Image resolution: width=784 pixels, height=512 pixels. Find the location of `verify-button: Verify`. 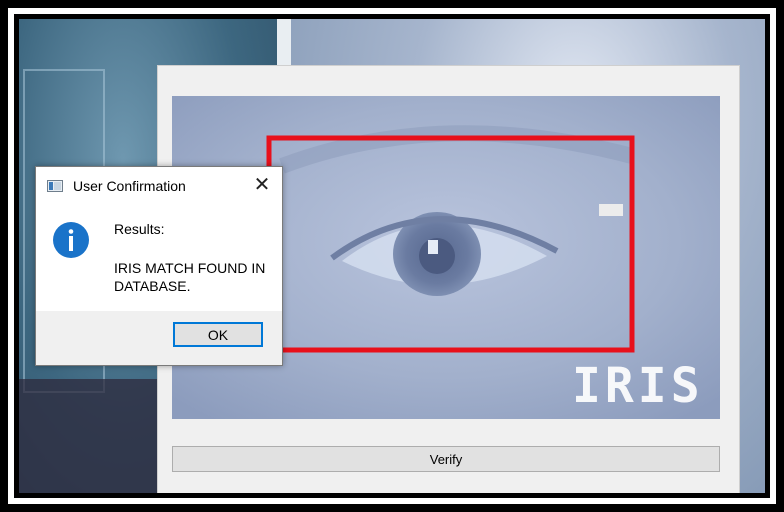

verify-button: Verify is located at coordinates (446, 459).